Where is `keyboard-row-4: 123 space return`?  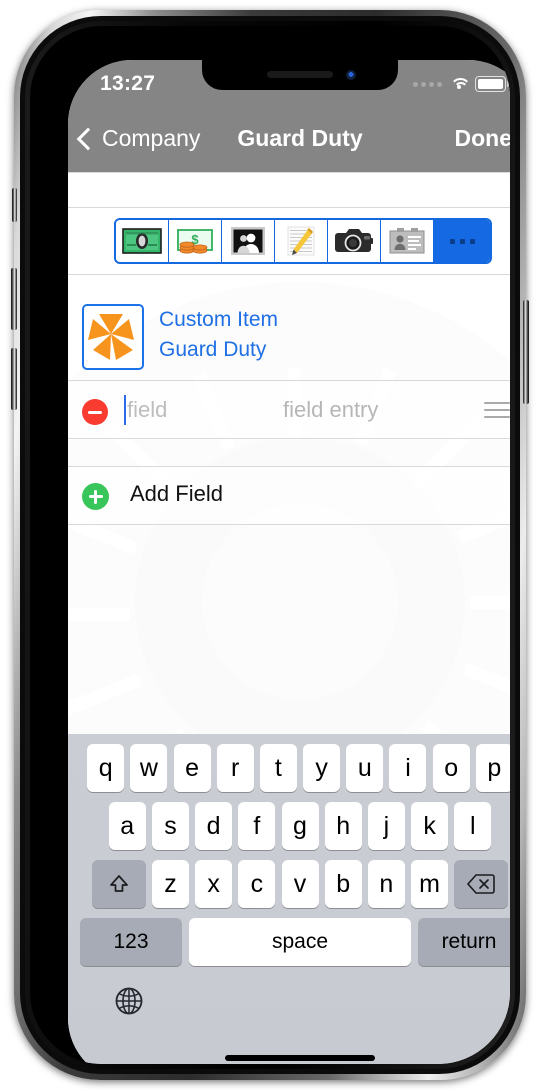 keyboard-row-4: 123 space return is located at coordinates (289, 942).